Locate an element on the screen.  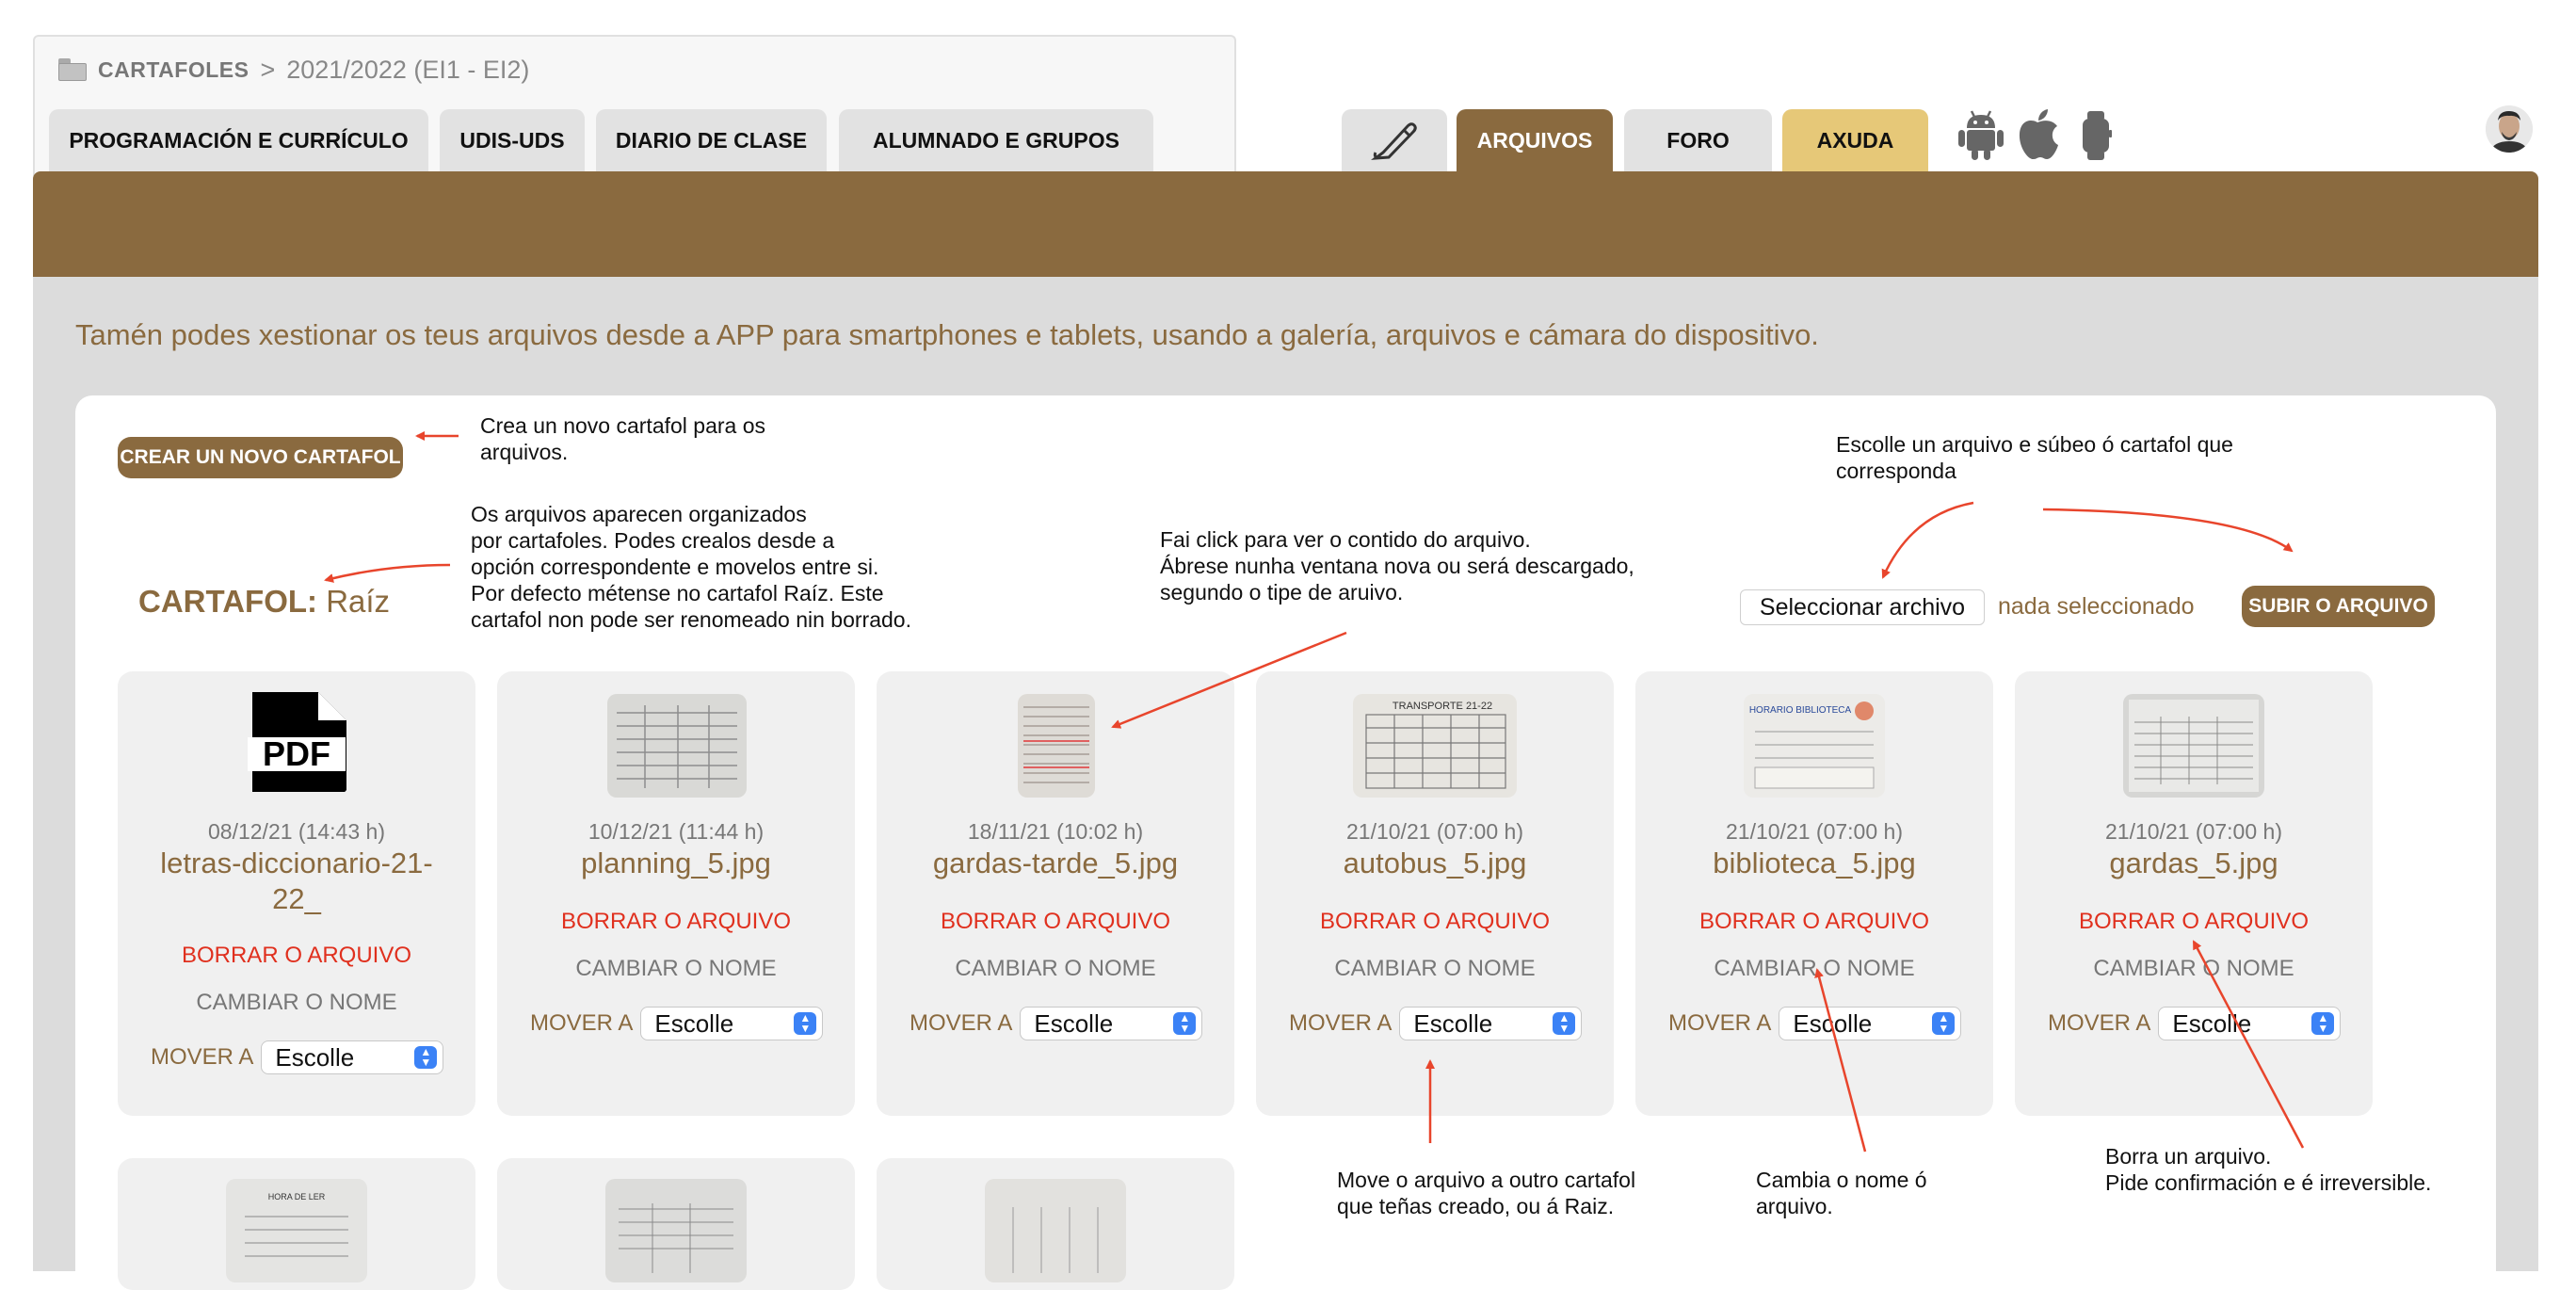
annotation-create: Crea un novo cartafol para os arquivos. is located at coordinates (623, 439).